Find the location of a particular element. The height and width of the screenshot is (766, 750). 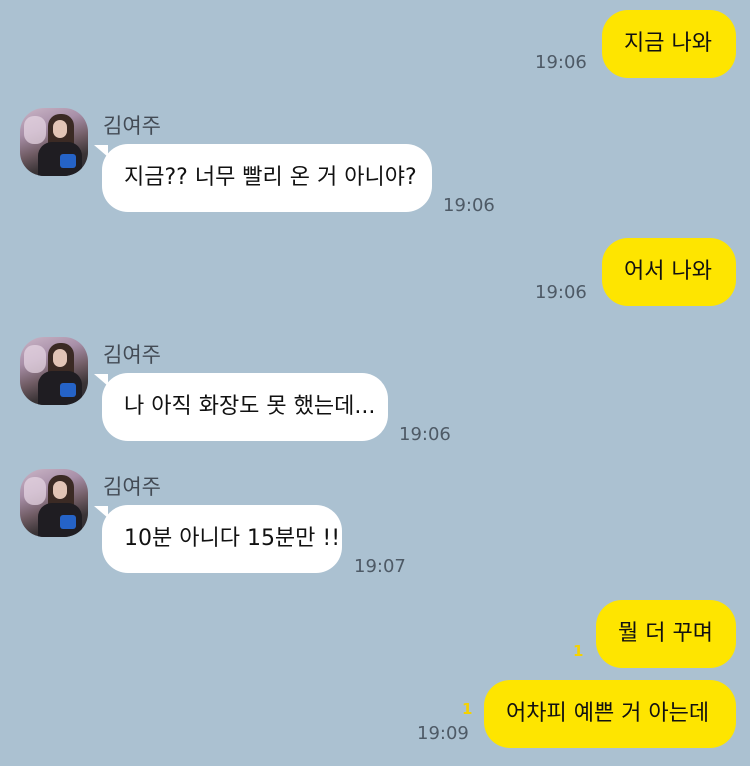

sent-message-bubble: 지금 나와 is located at coordinates (669, 44).